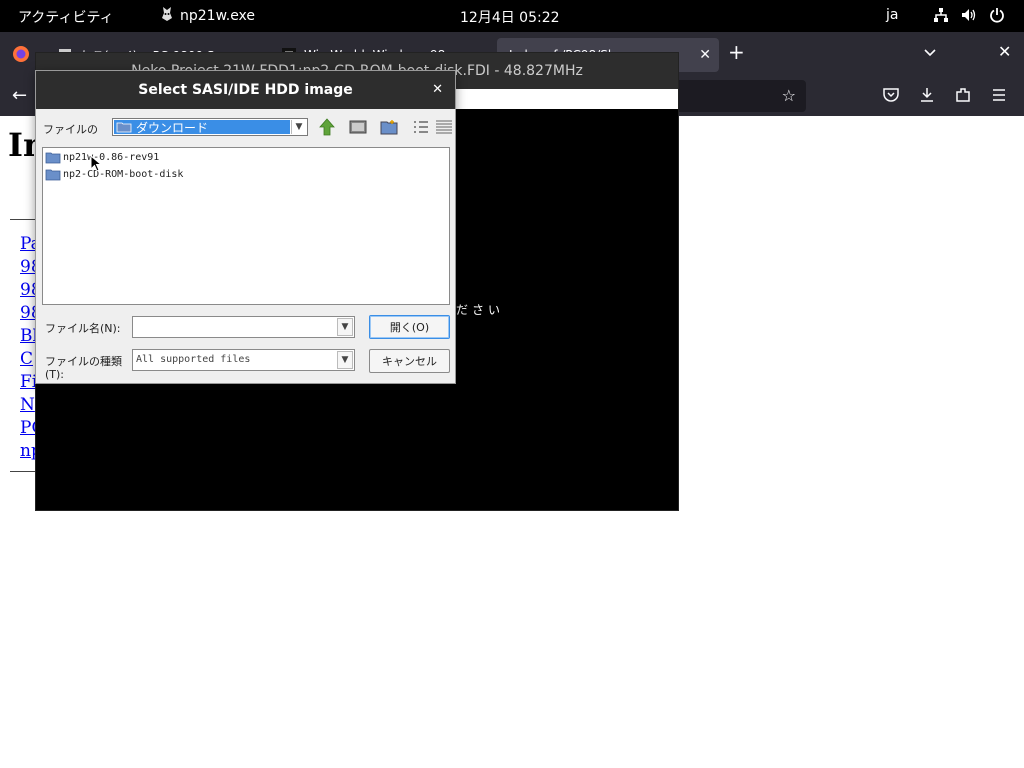  I want to click on list-item: np2-CD-ROM-boot-disk, so click(114, 174).